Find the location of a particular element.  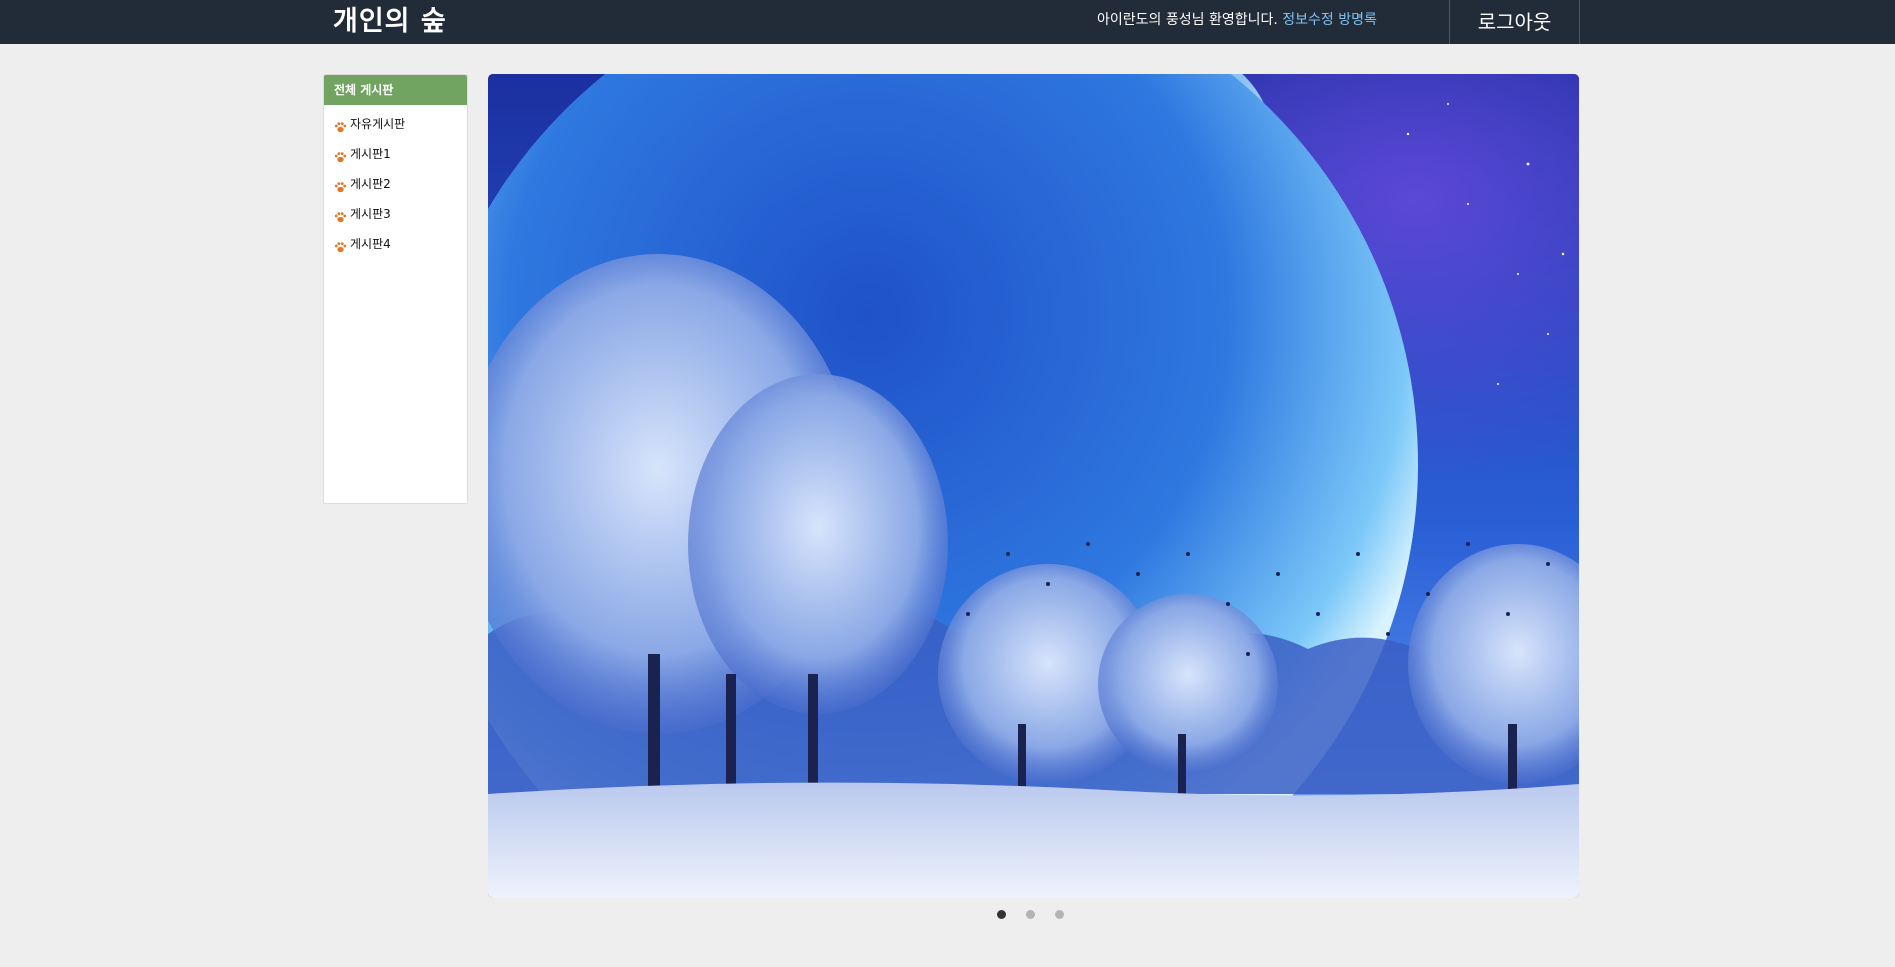

welcome-message: 아이란도의 풍성님 환영합니다. 정보수정 방명록 is located at coordinates (1237, 20).